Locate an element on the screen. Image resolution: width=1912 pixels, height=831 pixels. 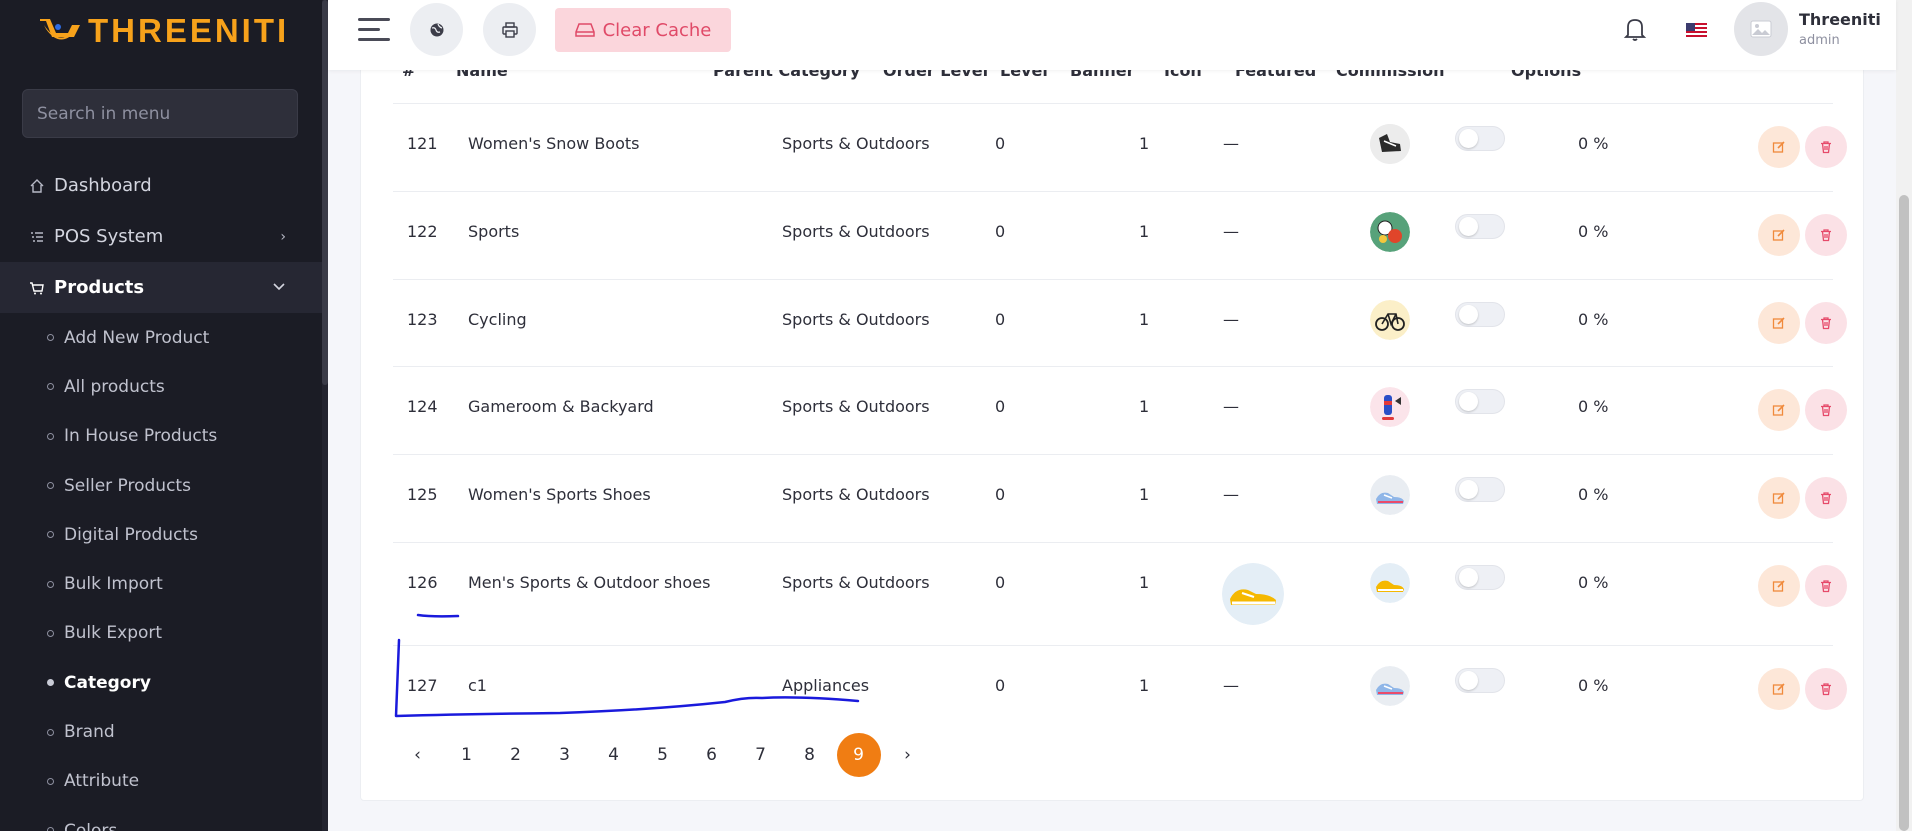
us-flag-icon is located at coordinates (1696, 30).